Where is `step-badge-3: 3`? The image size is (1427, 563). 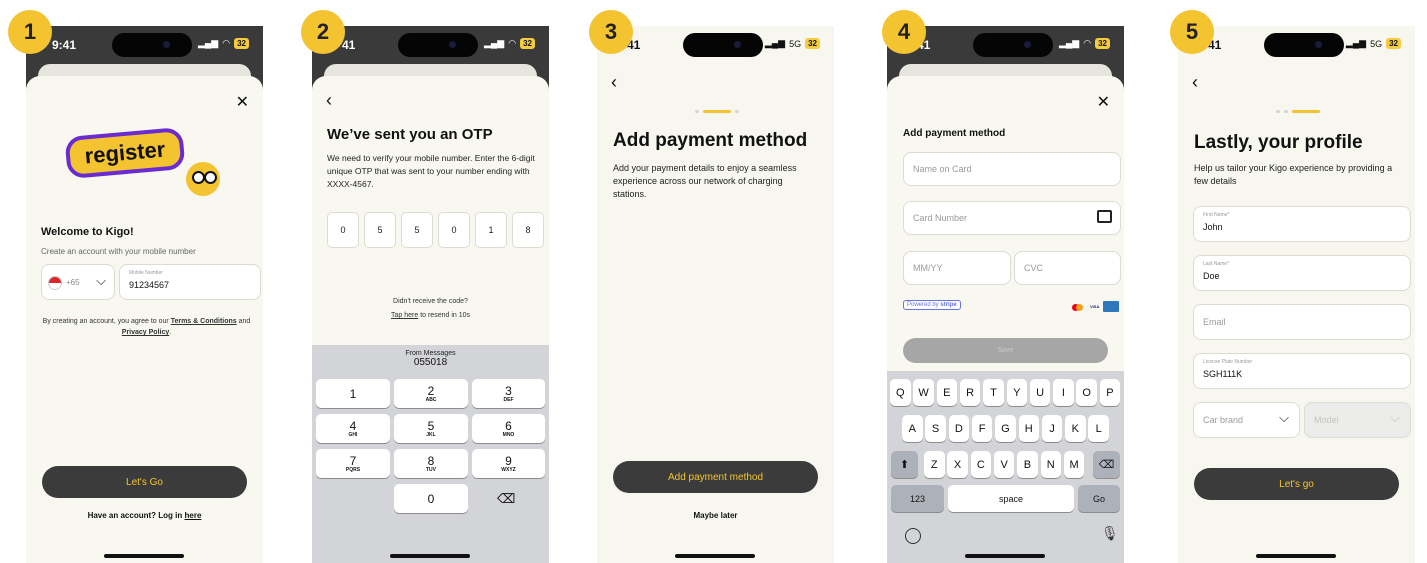
step-badge-3: 3 is located at coordinates (611, 32).